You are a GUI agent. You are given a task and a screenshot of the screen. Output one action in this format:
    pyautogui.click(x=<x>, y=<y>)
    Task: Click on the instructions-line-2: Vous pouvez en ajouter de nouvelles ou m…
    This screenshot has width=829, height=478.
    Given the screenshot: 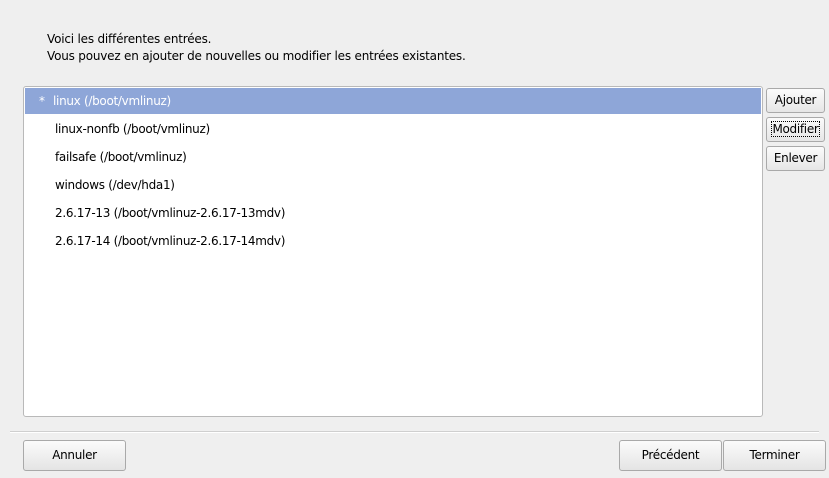 What is the action you would take?
    pyautogui.click(x=256, y=56)
    